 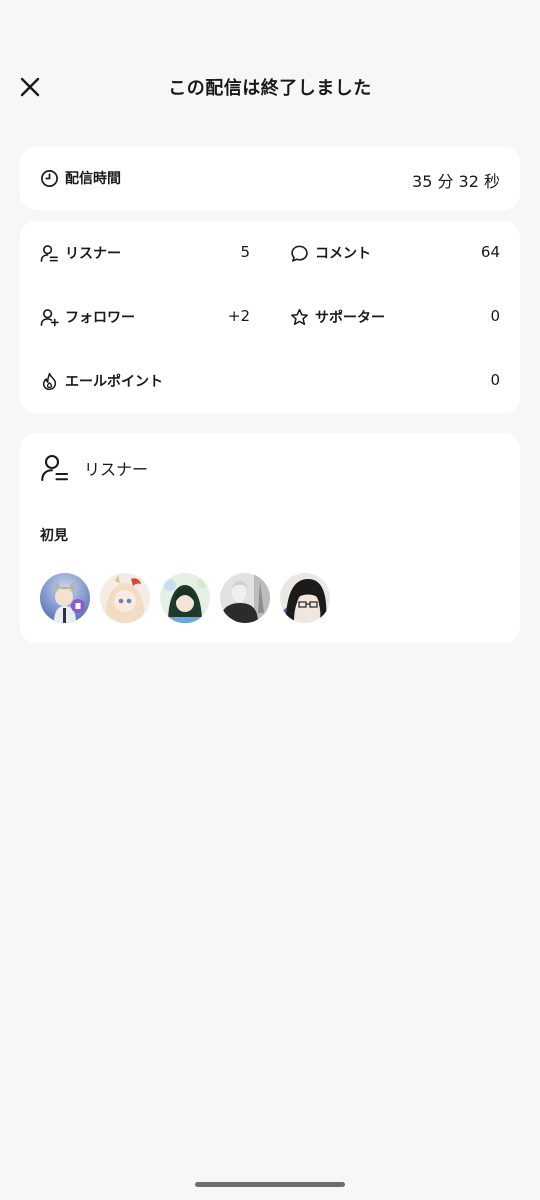 I want to click on stat-followers: フォロワー, so click(x=87, y=317).